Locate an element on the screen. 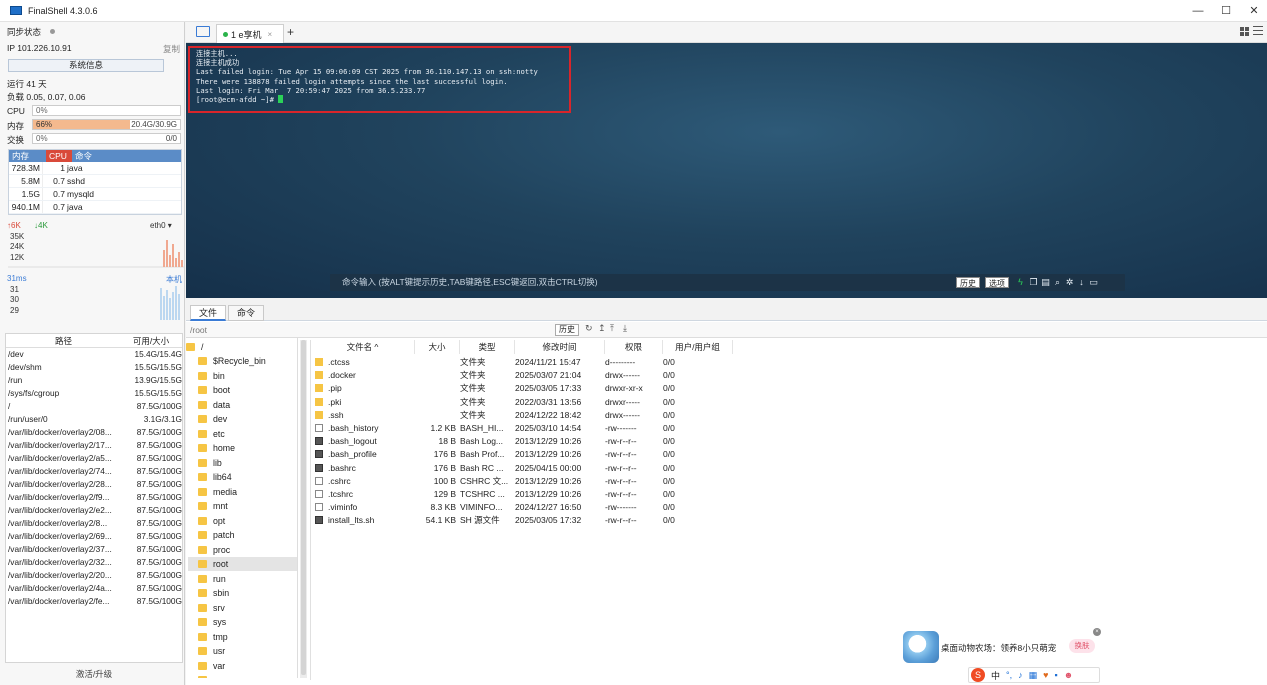  tree-node-media: media is located at coordinates (217, 492).